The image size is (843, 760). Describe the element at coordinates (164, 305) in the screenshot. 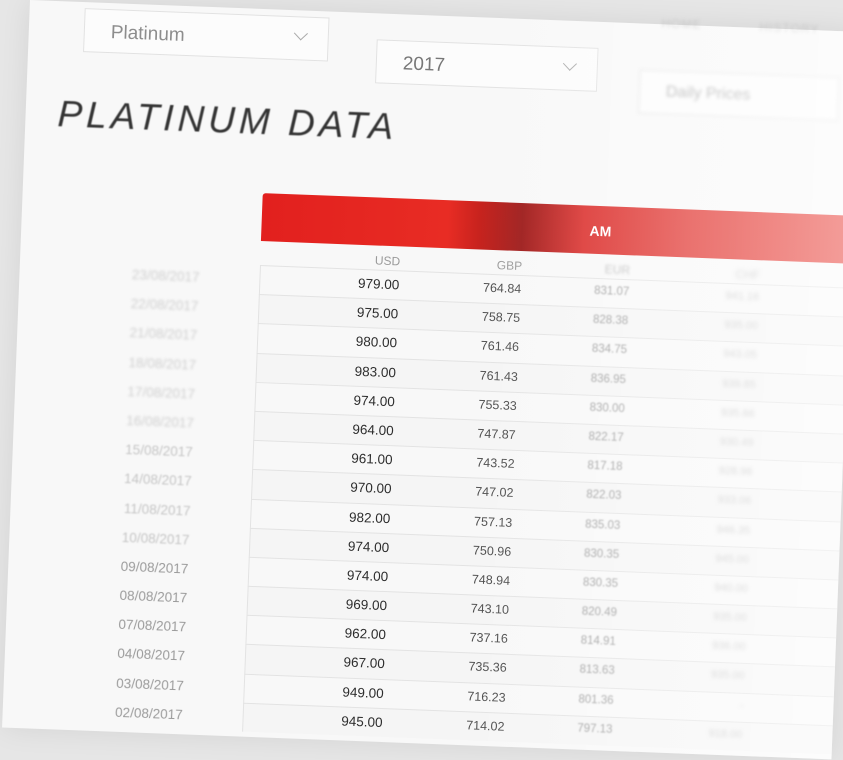

I see `date-cell: 22/08/2017` at that location.